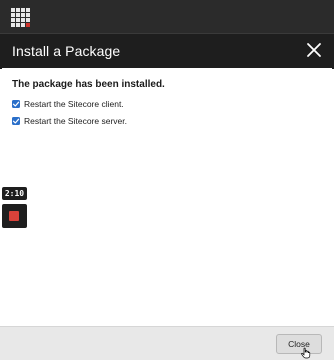  What do you see at coordinates (74, 104) in the screenshot?
I see `restart-client-label: Restart the Sitecore client.` at bounding box center [74, 104].